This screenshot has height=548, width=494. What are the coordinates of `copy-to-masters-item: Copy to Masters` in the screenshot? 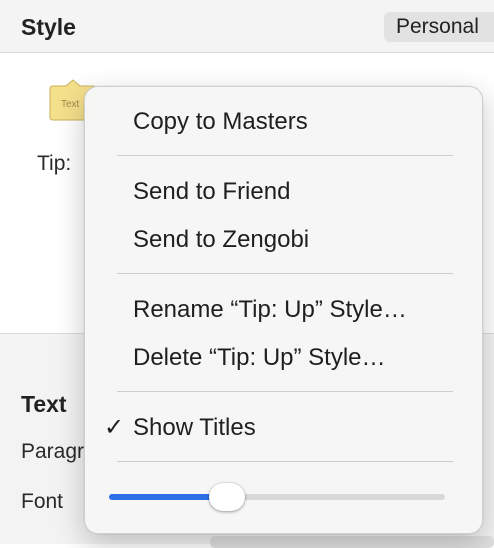 It's located at (284, 122).